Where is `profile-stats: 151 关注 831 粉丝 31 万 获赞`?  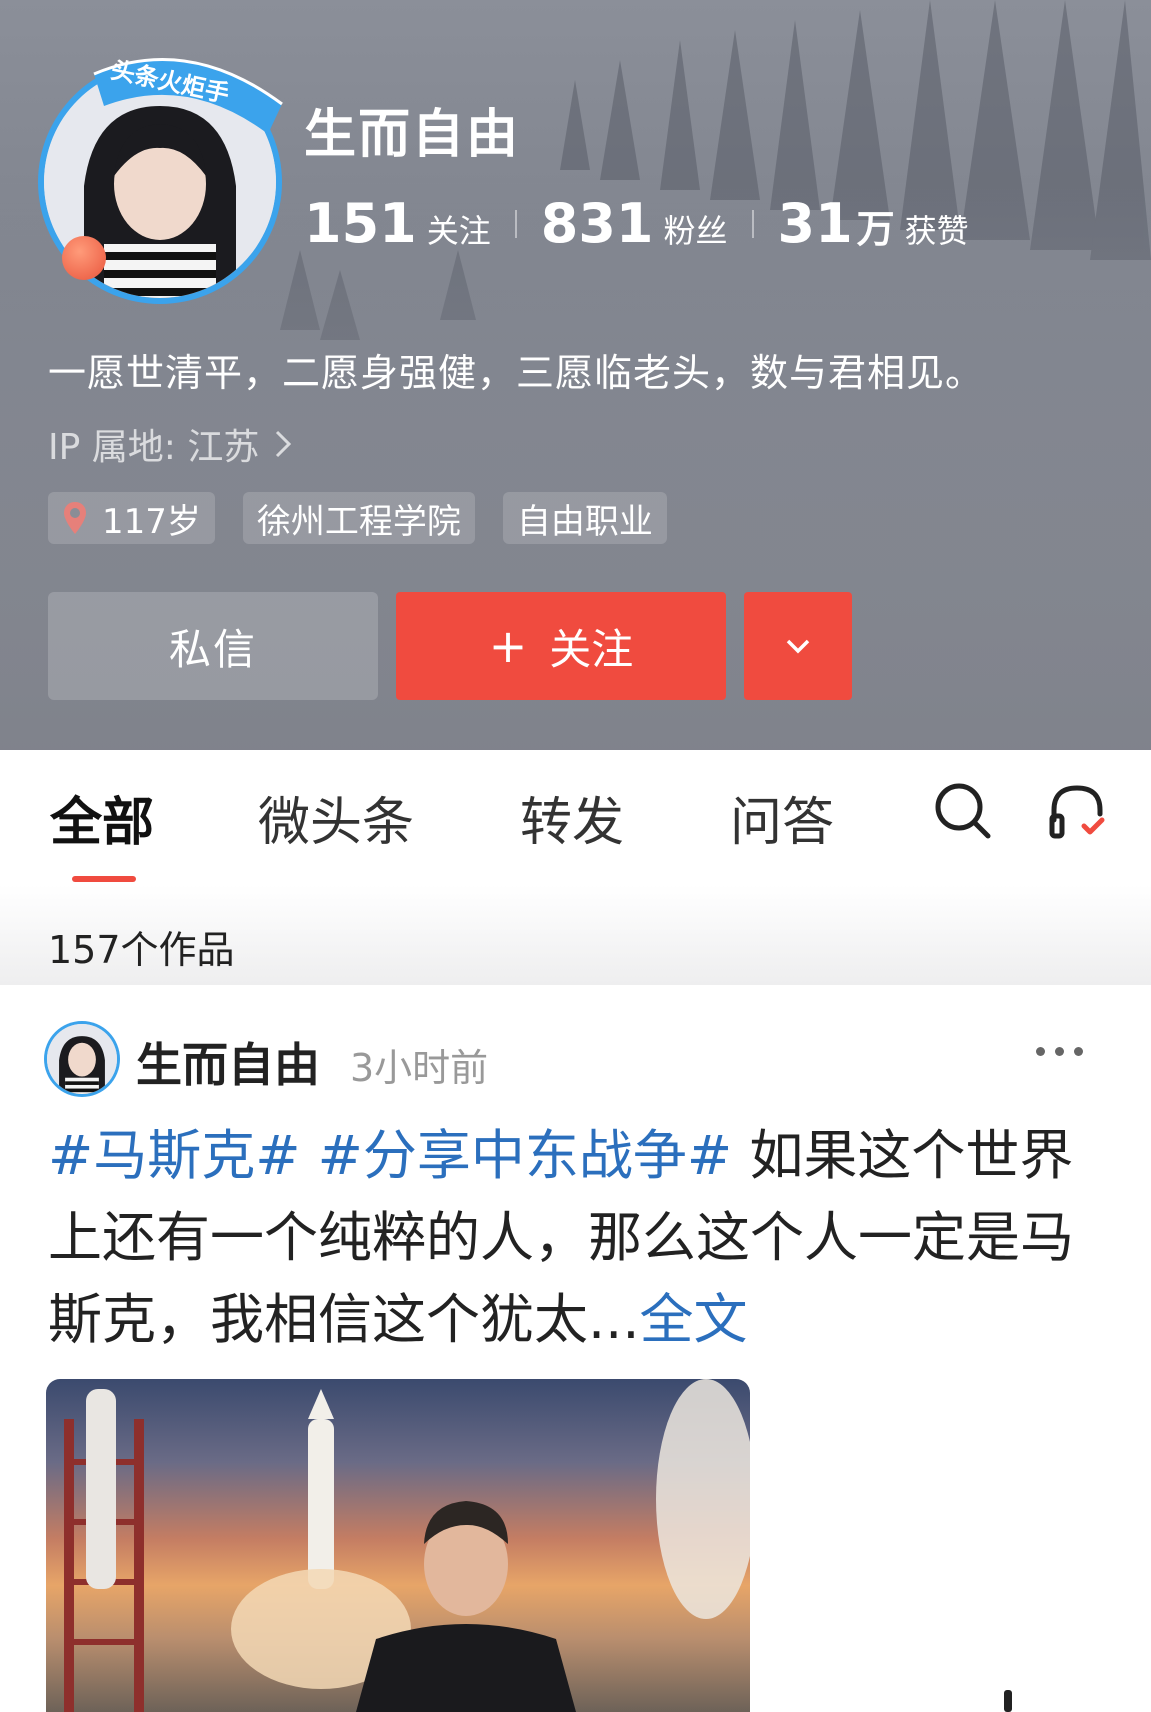 profile-stats: 151 关注 831 粉丝 31 万 获赞 is located at coordinates (636, 223).